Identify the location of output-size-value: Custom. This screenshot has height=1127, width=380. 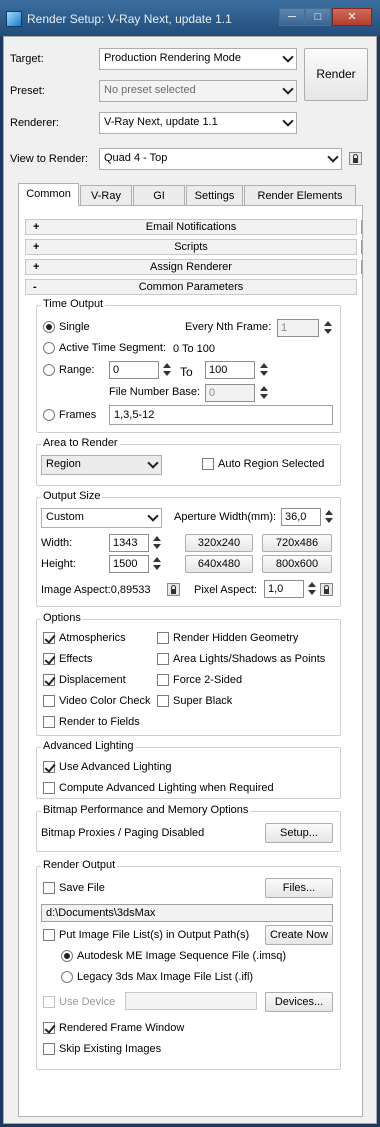
(65, 517).